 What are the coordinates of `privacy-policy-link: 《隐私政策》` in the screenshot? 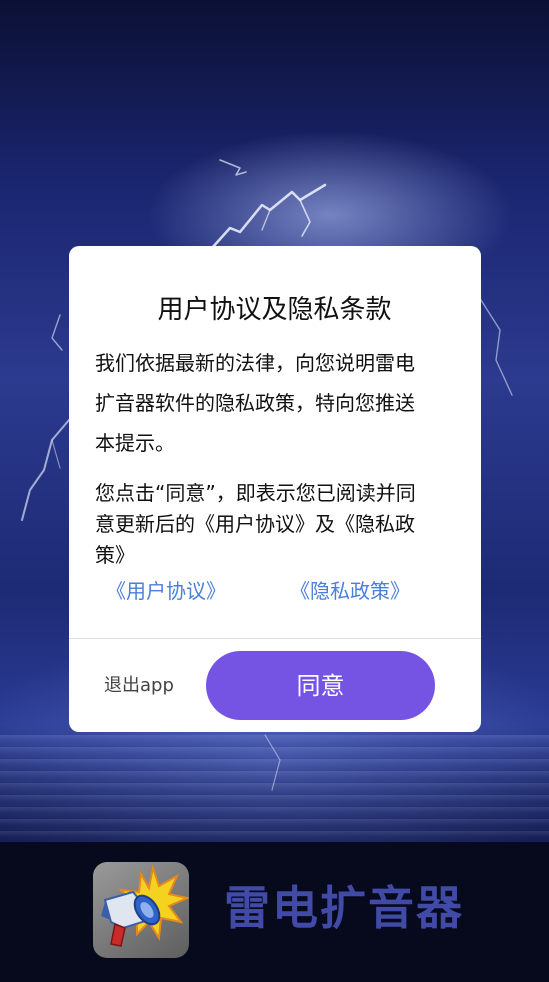 It's located at (350, 591).